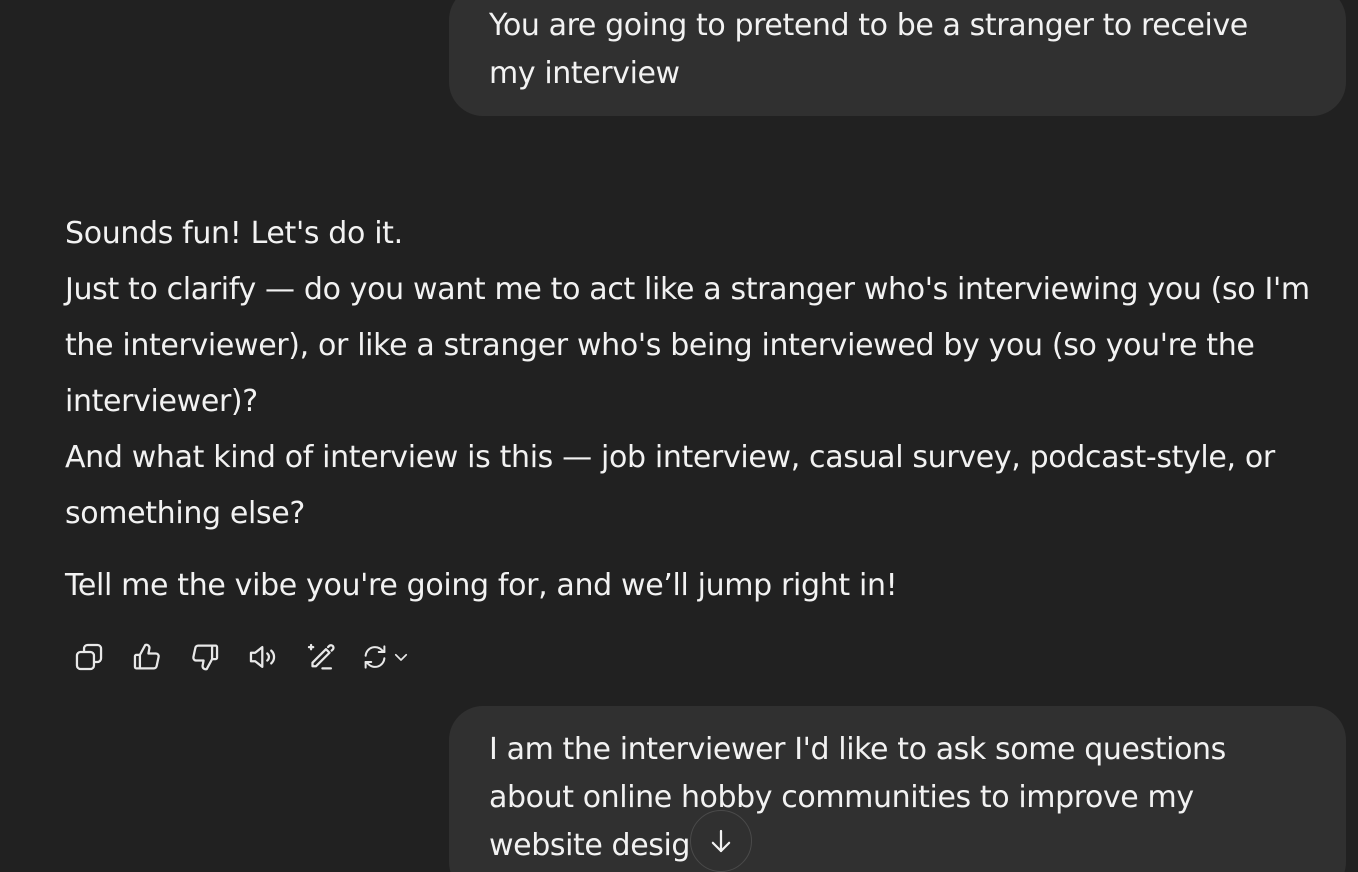 The height and width of the screenshot is (872, 1358). I want to click on read-aloud-button, so click(263, 657).